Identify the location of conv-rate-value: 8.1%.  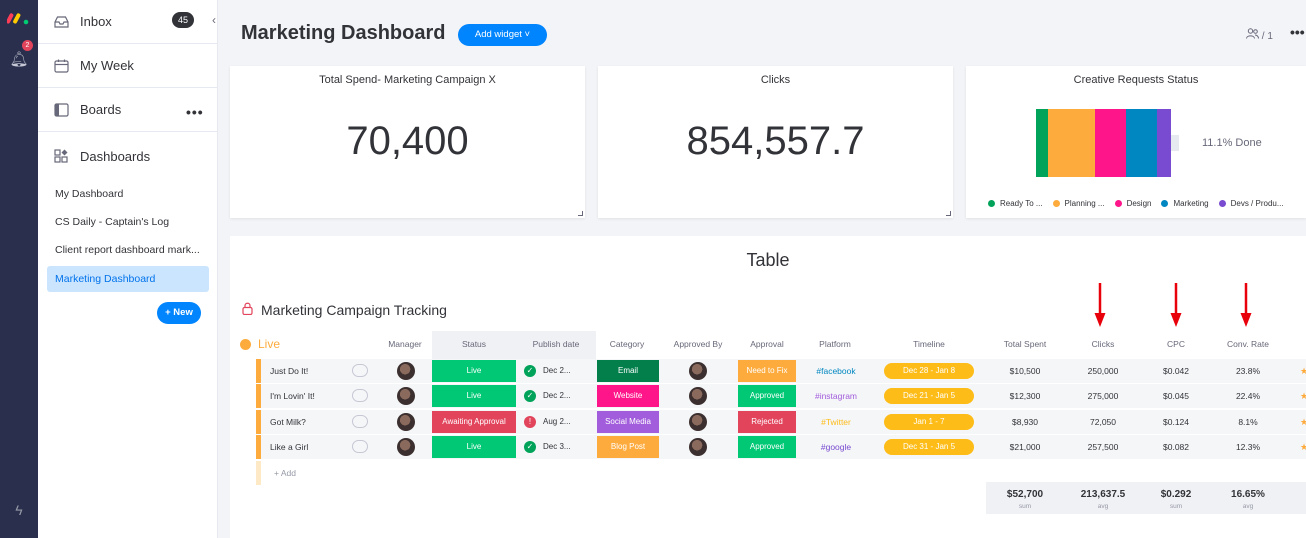
(1248, 422).